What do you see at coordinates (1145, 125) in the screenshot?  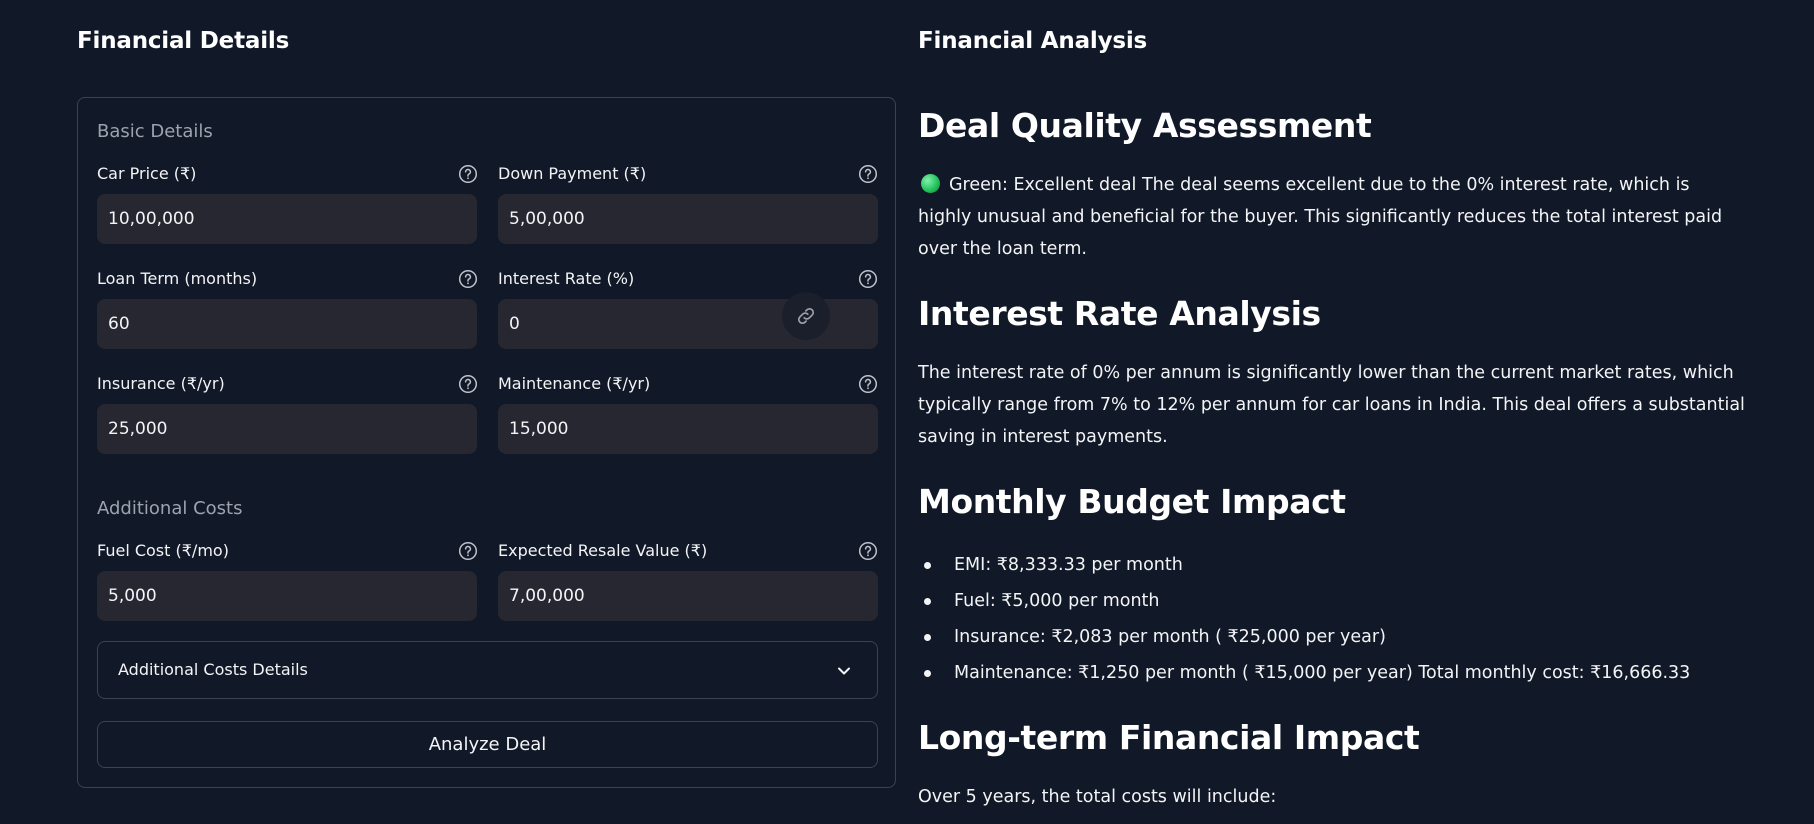 I see `deal-quality-title: Deal Quality Assessment` at bounding box center [1145, 125].